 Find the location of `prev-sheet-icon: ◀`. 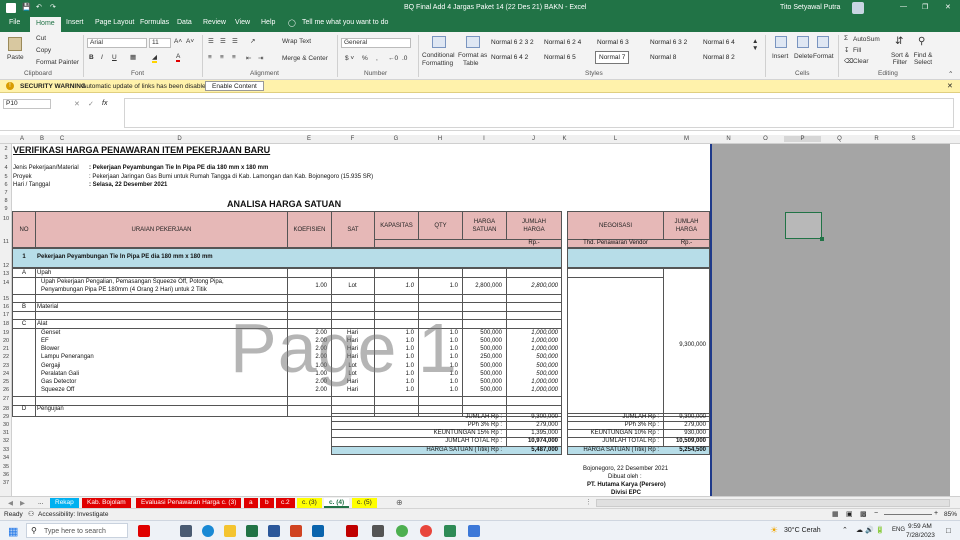

prev-sheet-icon: ◀ is located at coordinates (10, 503).